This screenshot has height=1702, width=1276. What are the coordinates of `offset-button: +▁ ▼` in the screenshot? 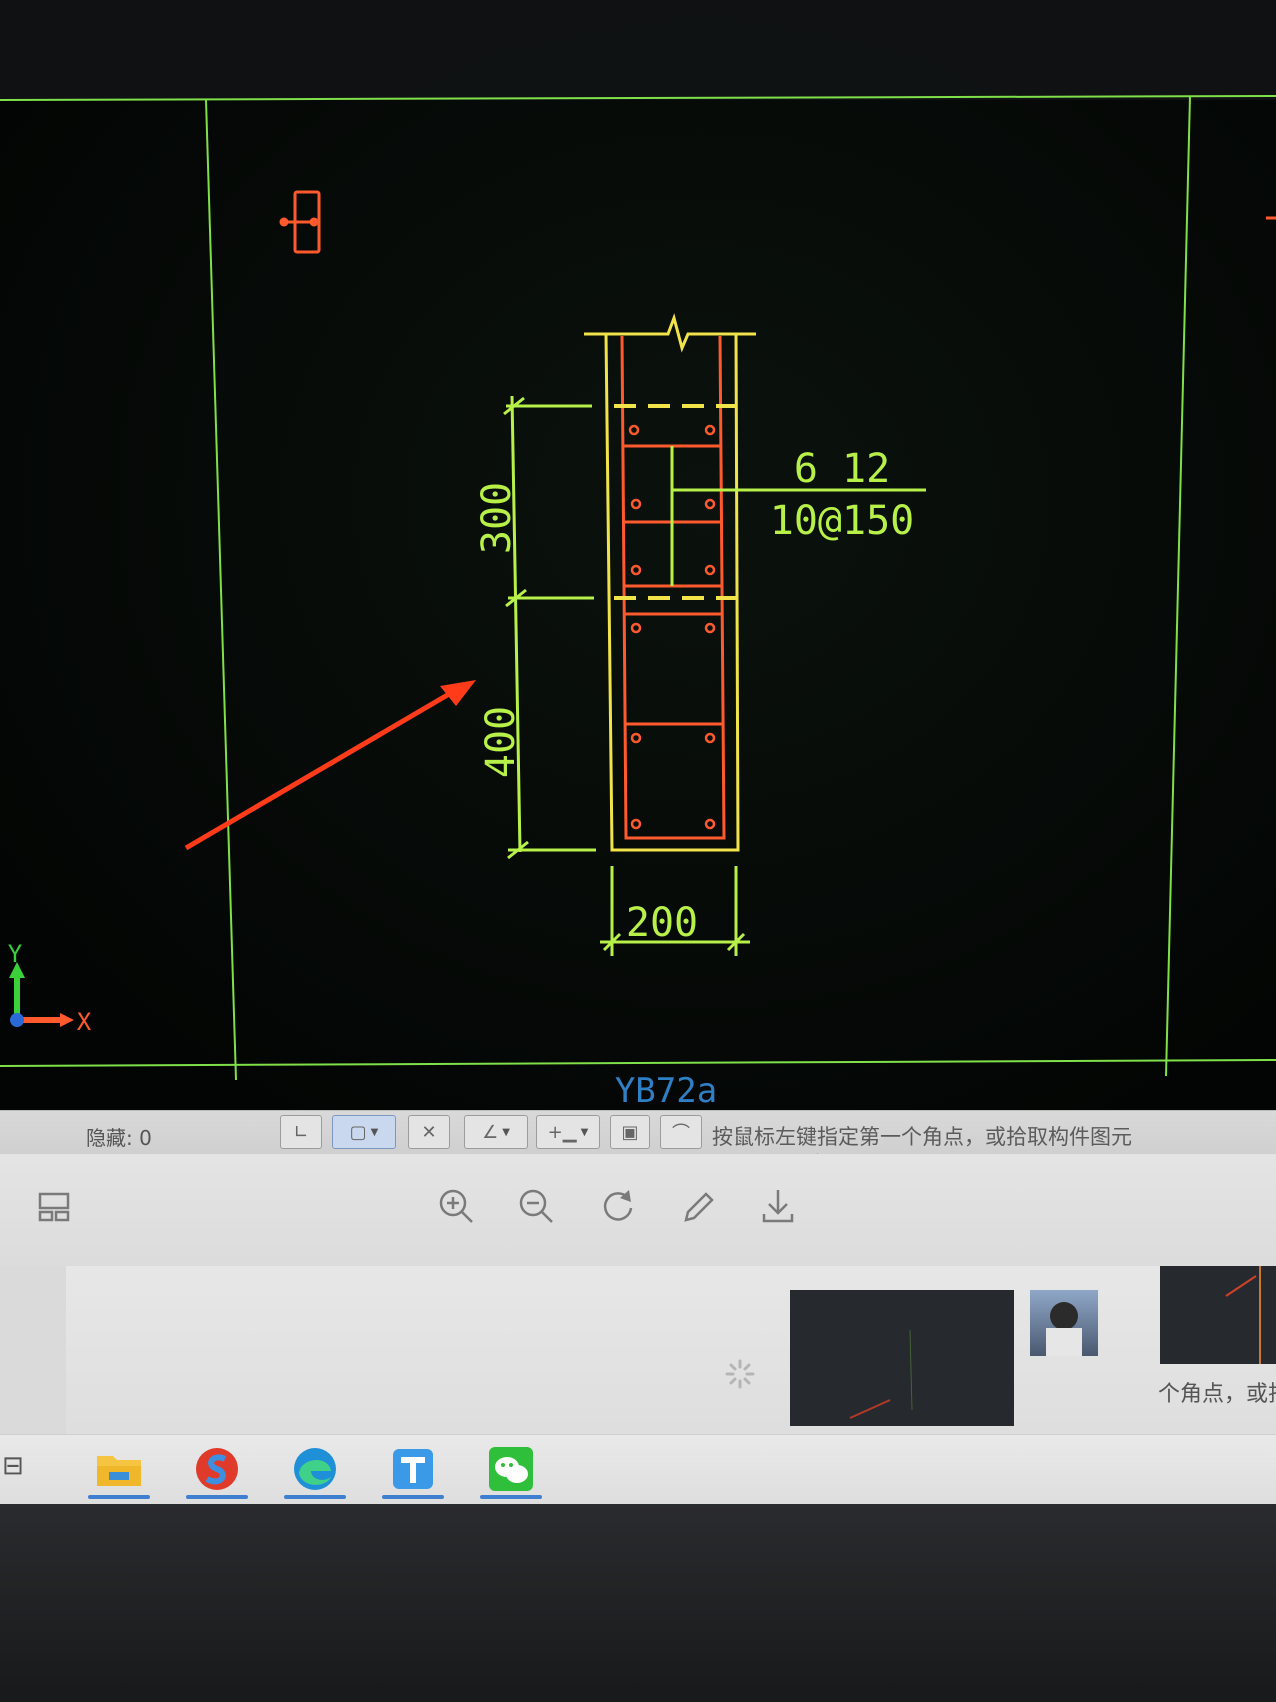 It's located at (568, 1132).